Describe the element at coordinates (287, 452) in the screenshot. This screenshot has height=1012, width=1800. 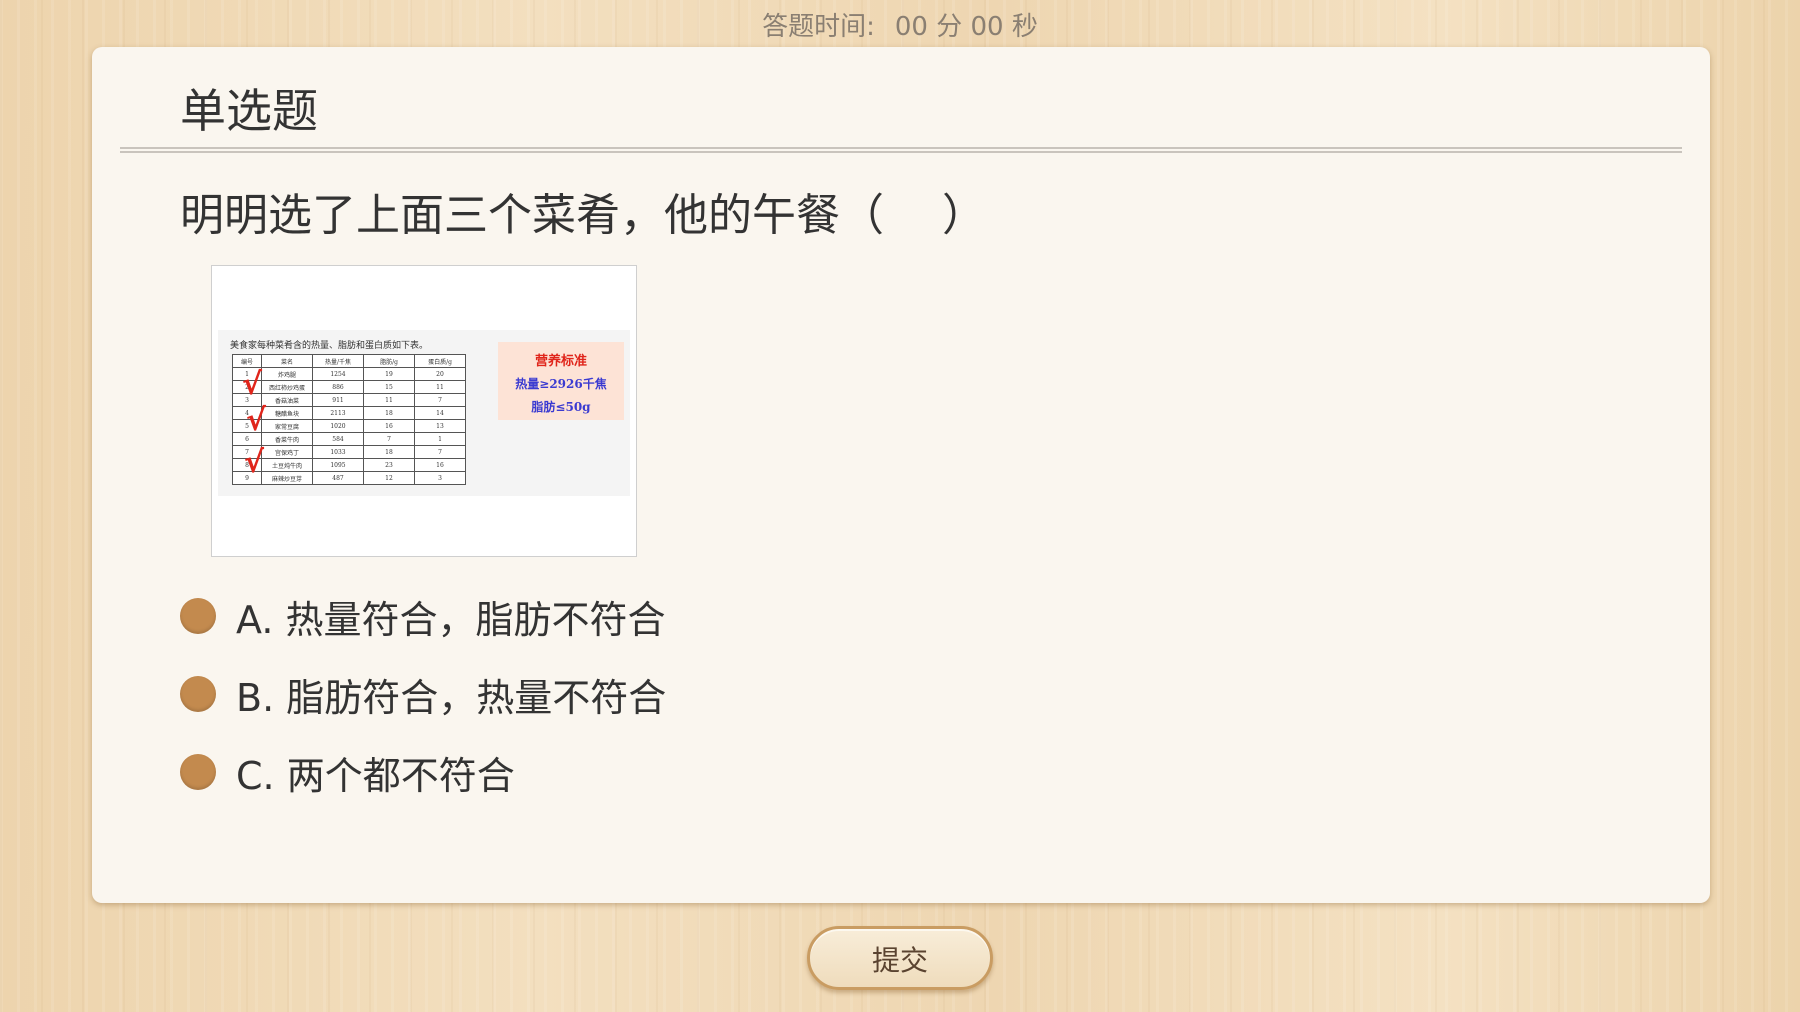
I see `table-cell: 宫保鸡丁` at that location.